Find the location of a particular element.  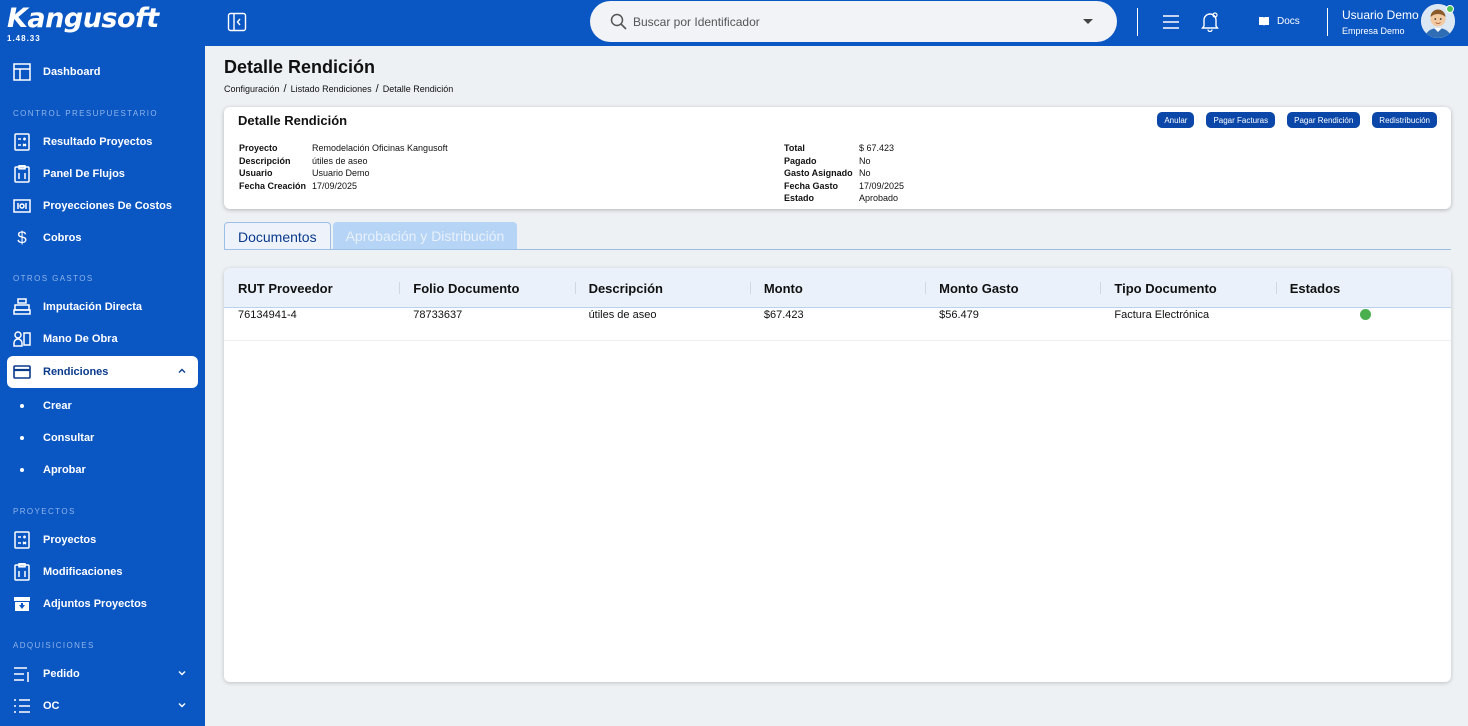

cell-rut: 76134941-4 is located at coordinates (267, 315).